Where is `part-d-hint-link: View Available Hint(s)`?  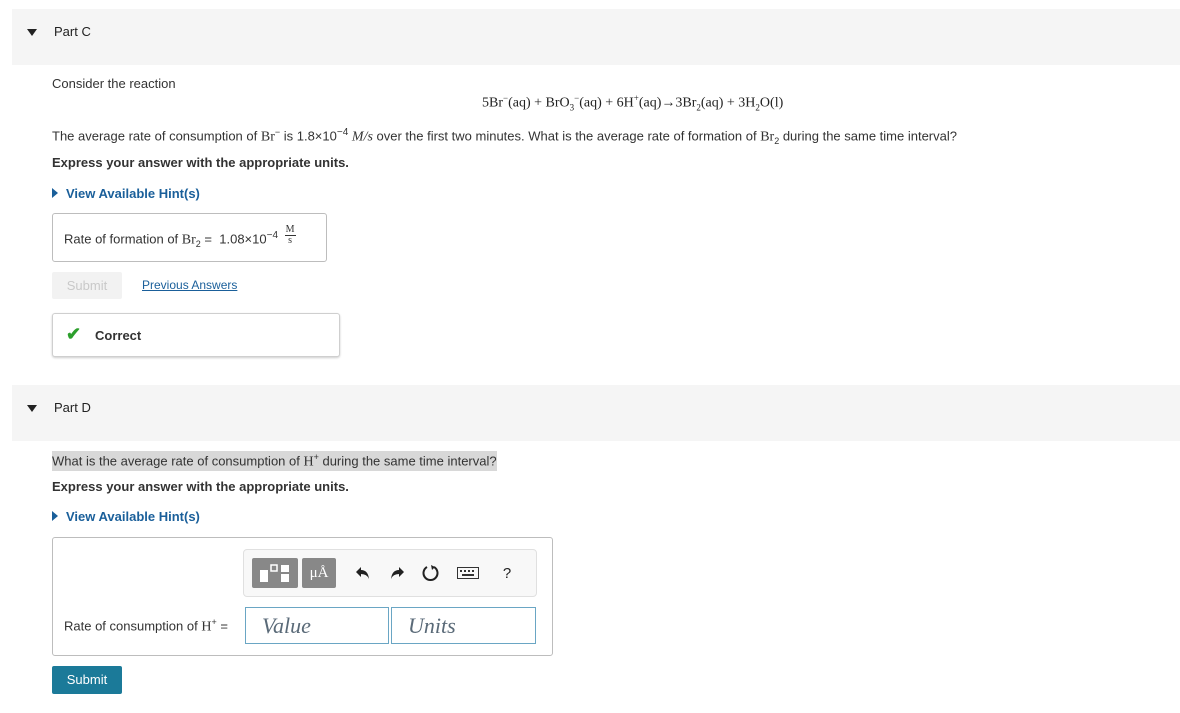 part-d-hint-link: View Available Hint(s) is located at coordinates (126, 516).